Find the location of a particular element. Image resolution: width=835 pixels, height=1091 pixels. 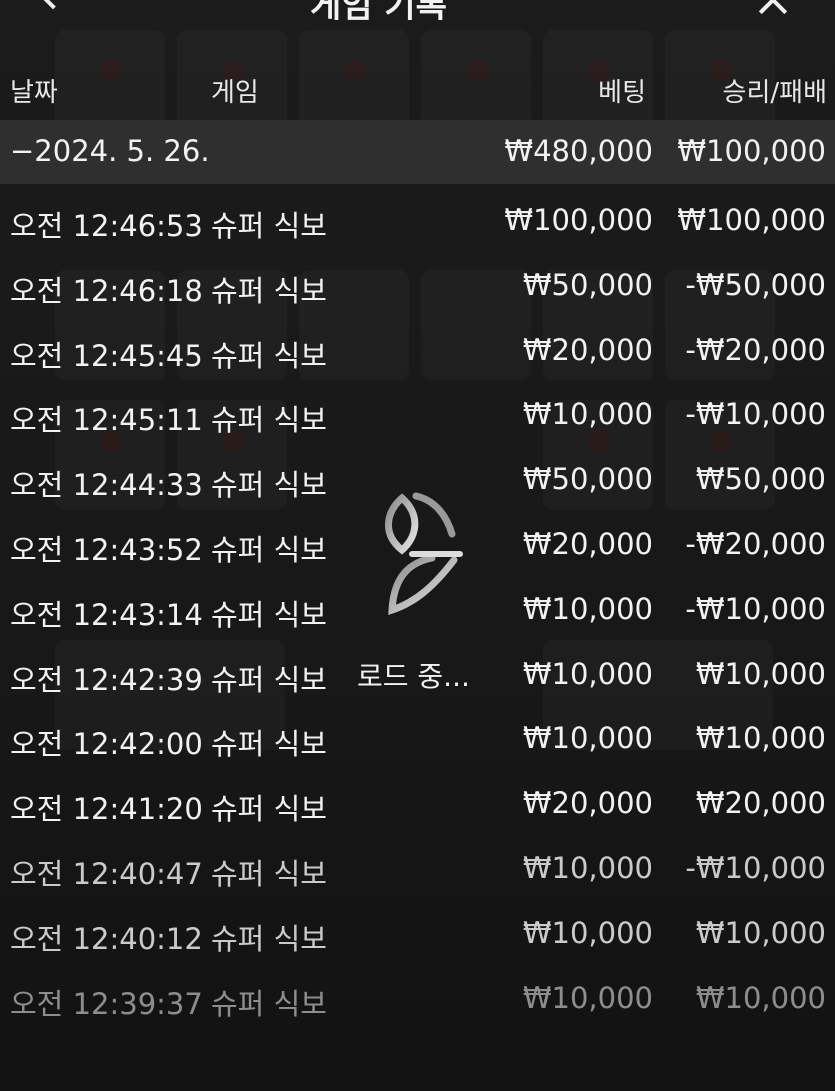

history-row: 오전 12:40:12 슈퍼 식보 ₩10,000 ₩10,000 is located at coordinates (417, 935).